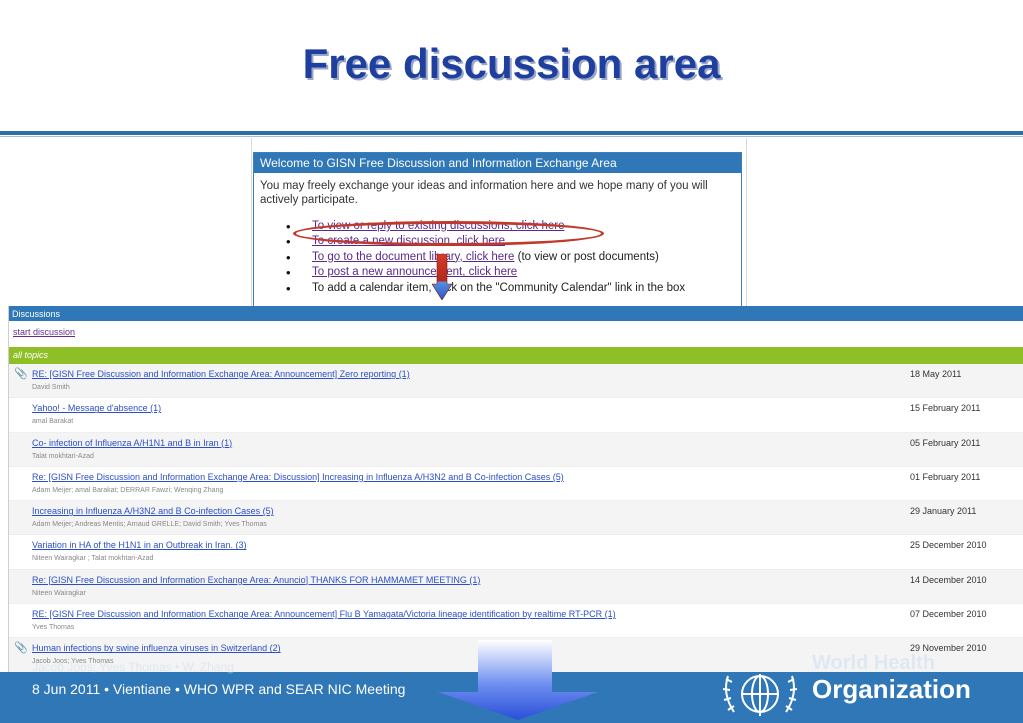 This screenshot has height=723, width=1023. Describe the element at coordinates (442, 277) in the screenshot. I see `down-arrow-icon` at that location.